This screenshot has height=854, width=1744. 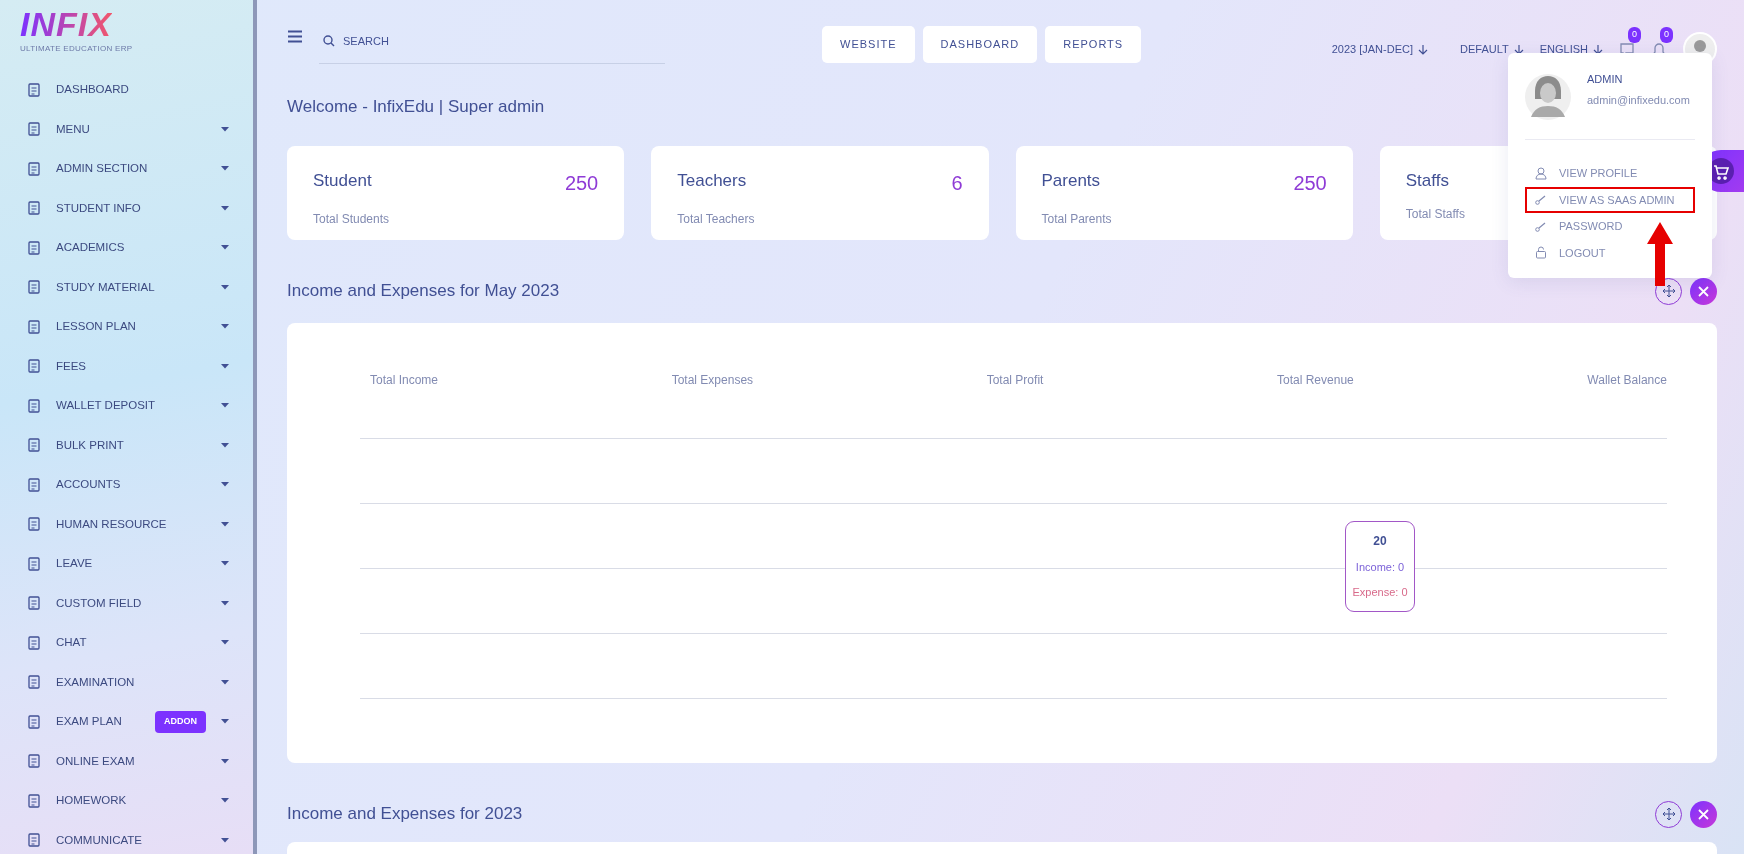 What do you see at coordinates (1610, 226) in the screenshot?
I see `profile-menu-option: PASSWORD` at bounding box center [1610, 226].